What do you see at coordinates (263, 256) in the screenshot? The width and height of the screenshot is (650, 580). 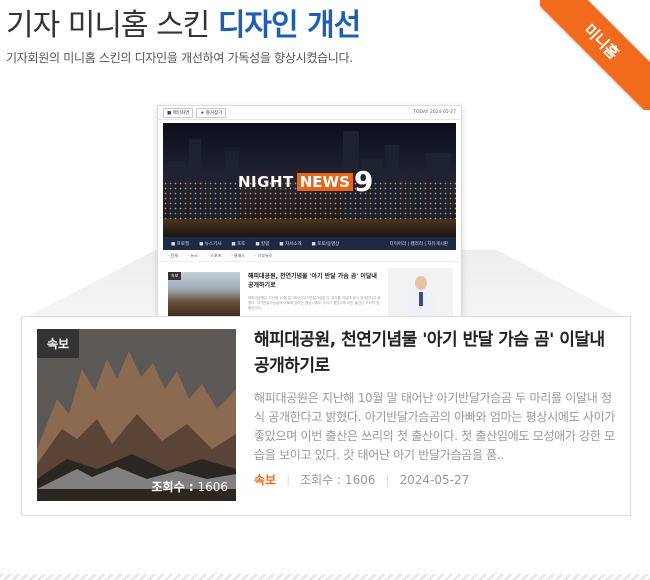 I see `preview-subnav-item: · 기부뉴스` at bounding box center [263, 256].